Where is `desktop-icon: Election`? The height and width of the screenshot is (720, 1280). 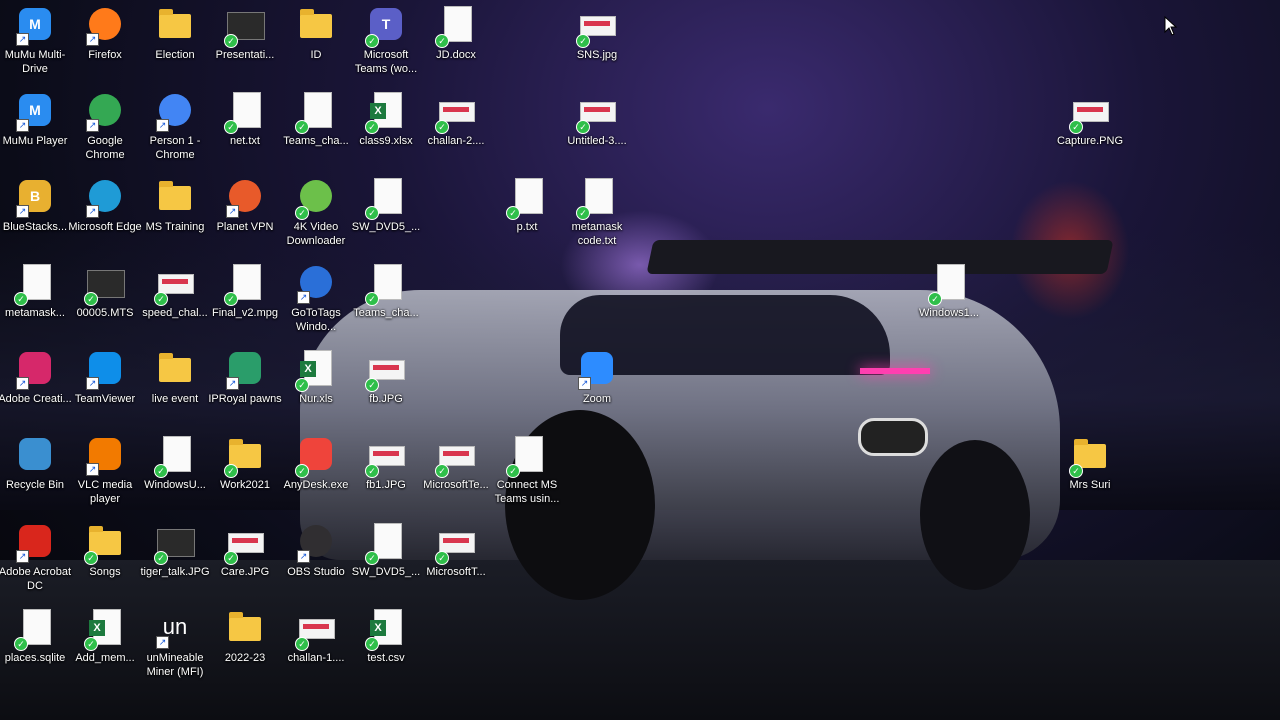
desktop-icon: Election is located at coordinates (175, 44).